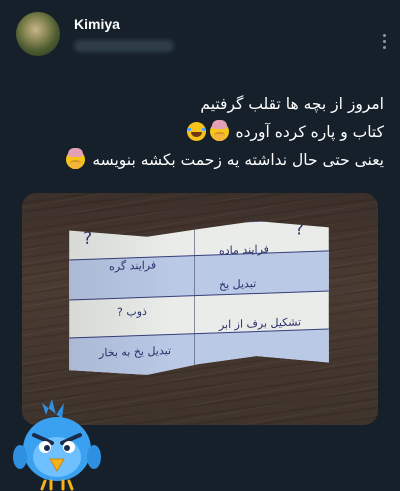  What do you see at coordinates (309, 132) in the screenshot?
I see `tweet-line-2: کتاب و پاره کرده آورده` at bounding box center [309, 132].